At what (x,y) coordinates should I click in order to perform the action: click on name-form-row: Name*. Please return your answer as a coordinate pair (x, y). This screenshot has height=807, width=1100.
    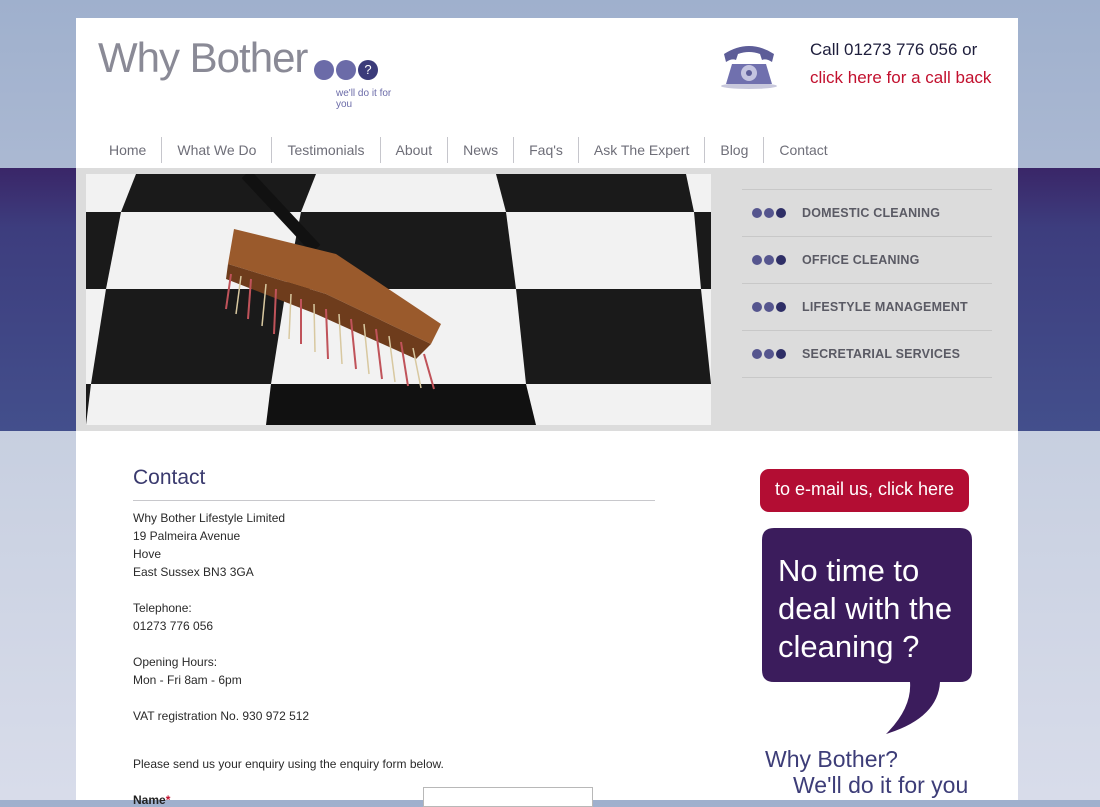
    Looking at the image, I should click on (394, 797).